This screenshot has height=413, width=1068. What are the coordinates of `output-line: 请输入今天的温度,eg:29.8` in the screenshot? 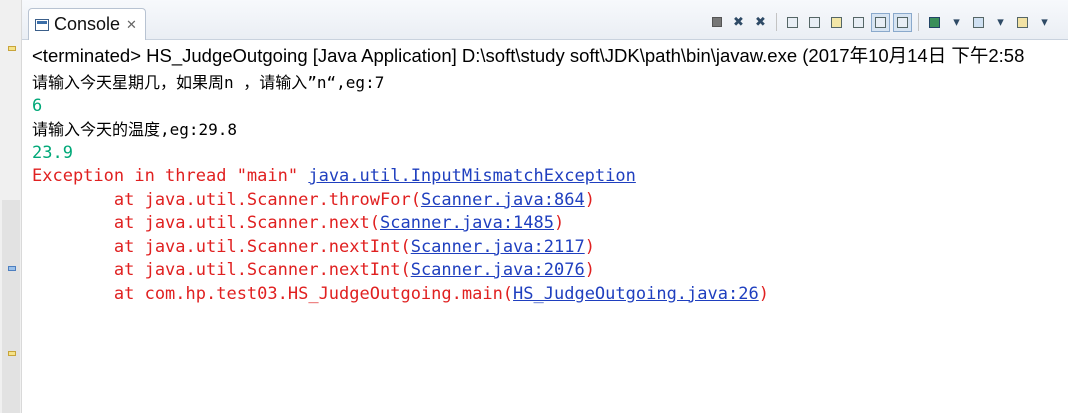 It's located at (135, 129).